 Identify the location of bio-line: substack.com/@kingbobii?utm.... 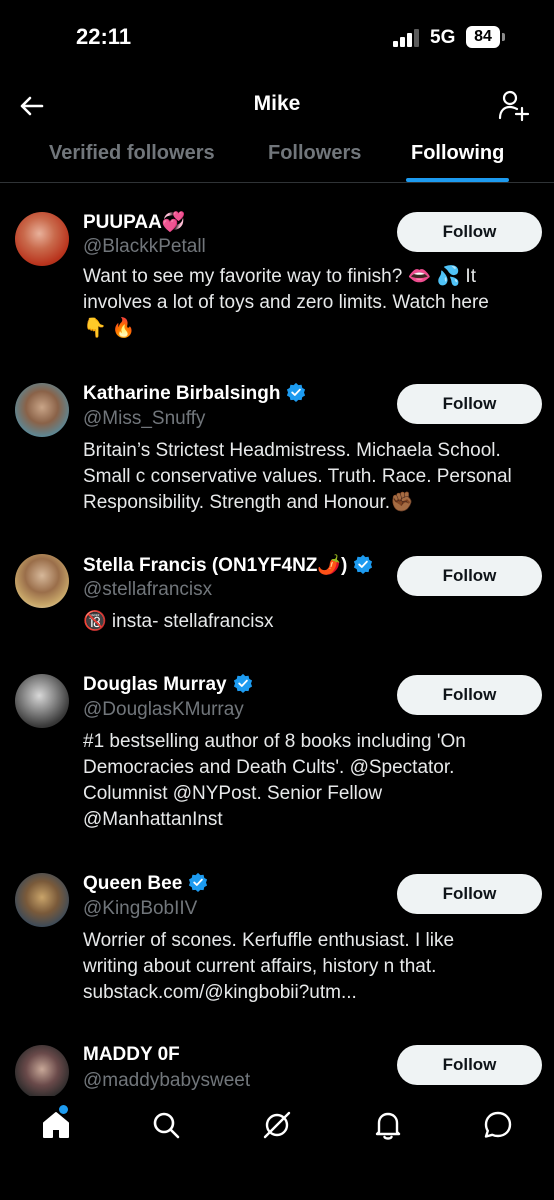
(220, 992).